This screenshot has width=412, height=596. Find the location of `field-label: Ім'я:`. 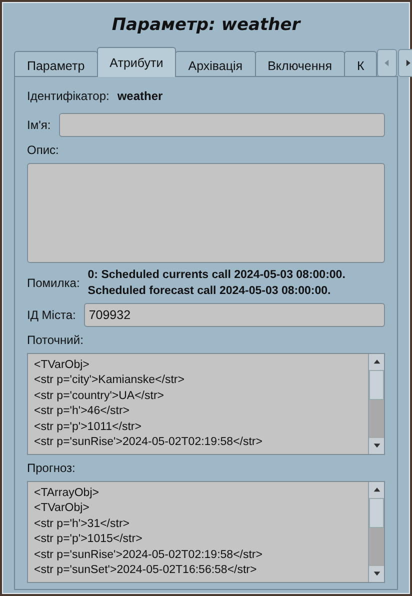

field-label: Ім'я: is located at coordinates (39, 125).